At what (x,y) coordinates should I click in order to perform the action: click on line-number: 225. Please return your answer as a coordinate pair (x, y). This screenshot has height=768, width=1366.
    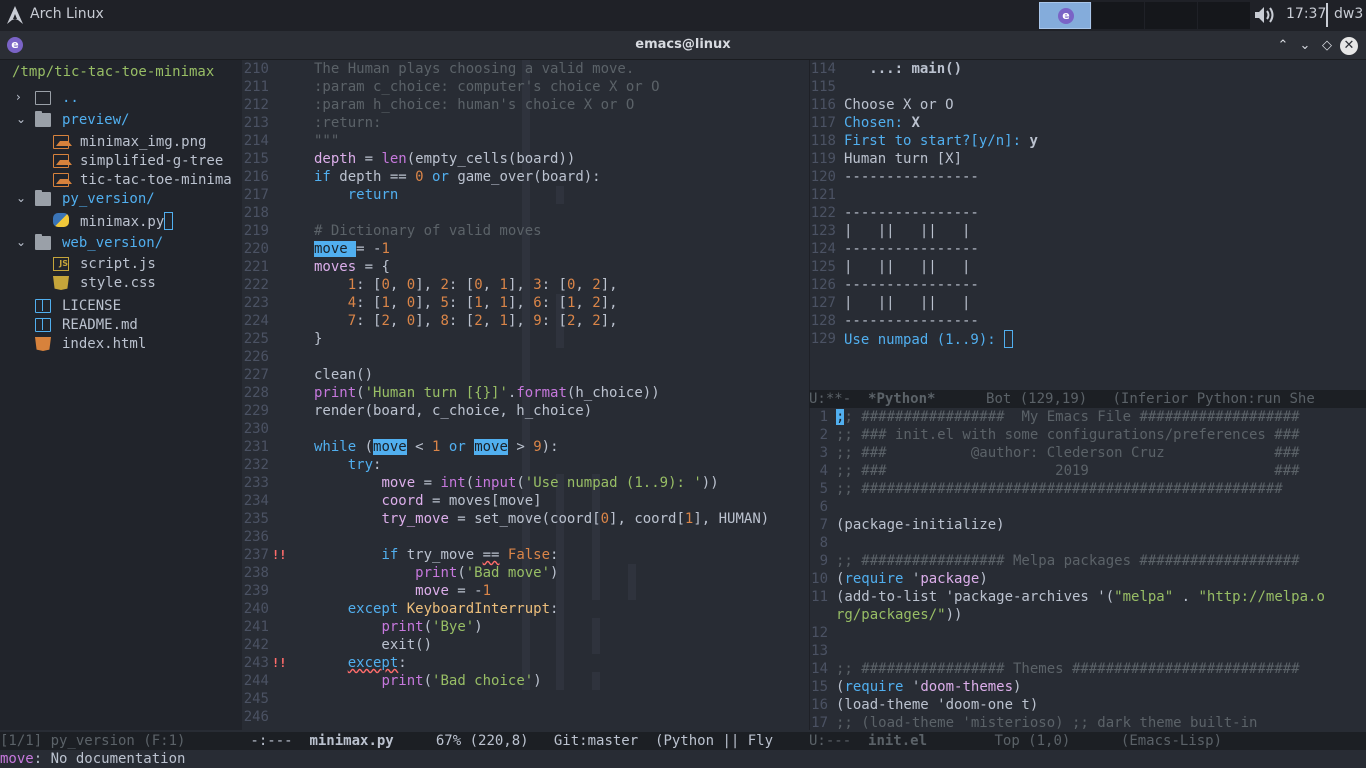
    Looking at the image, I should click on (256, 339).